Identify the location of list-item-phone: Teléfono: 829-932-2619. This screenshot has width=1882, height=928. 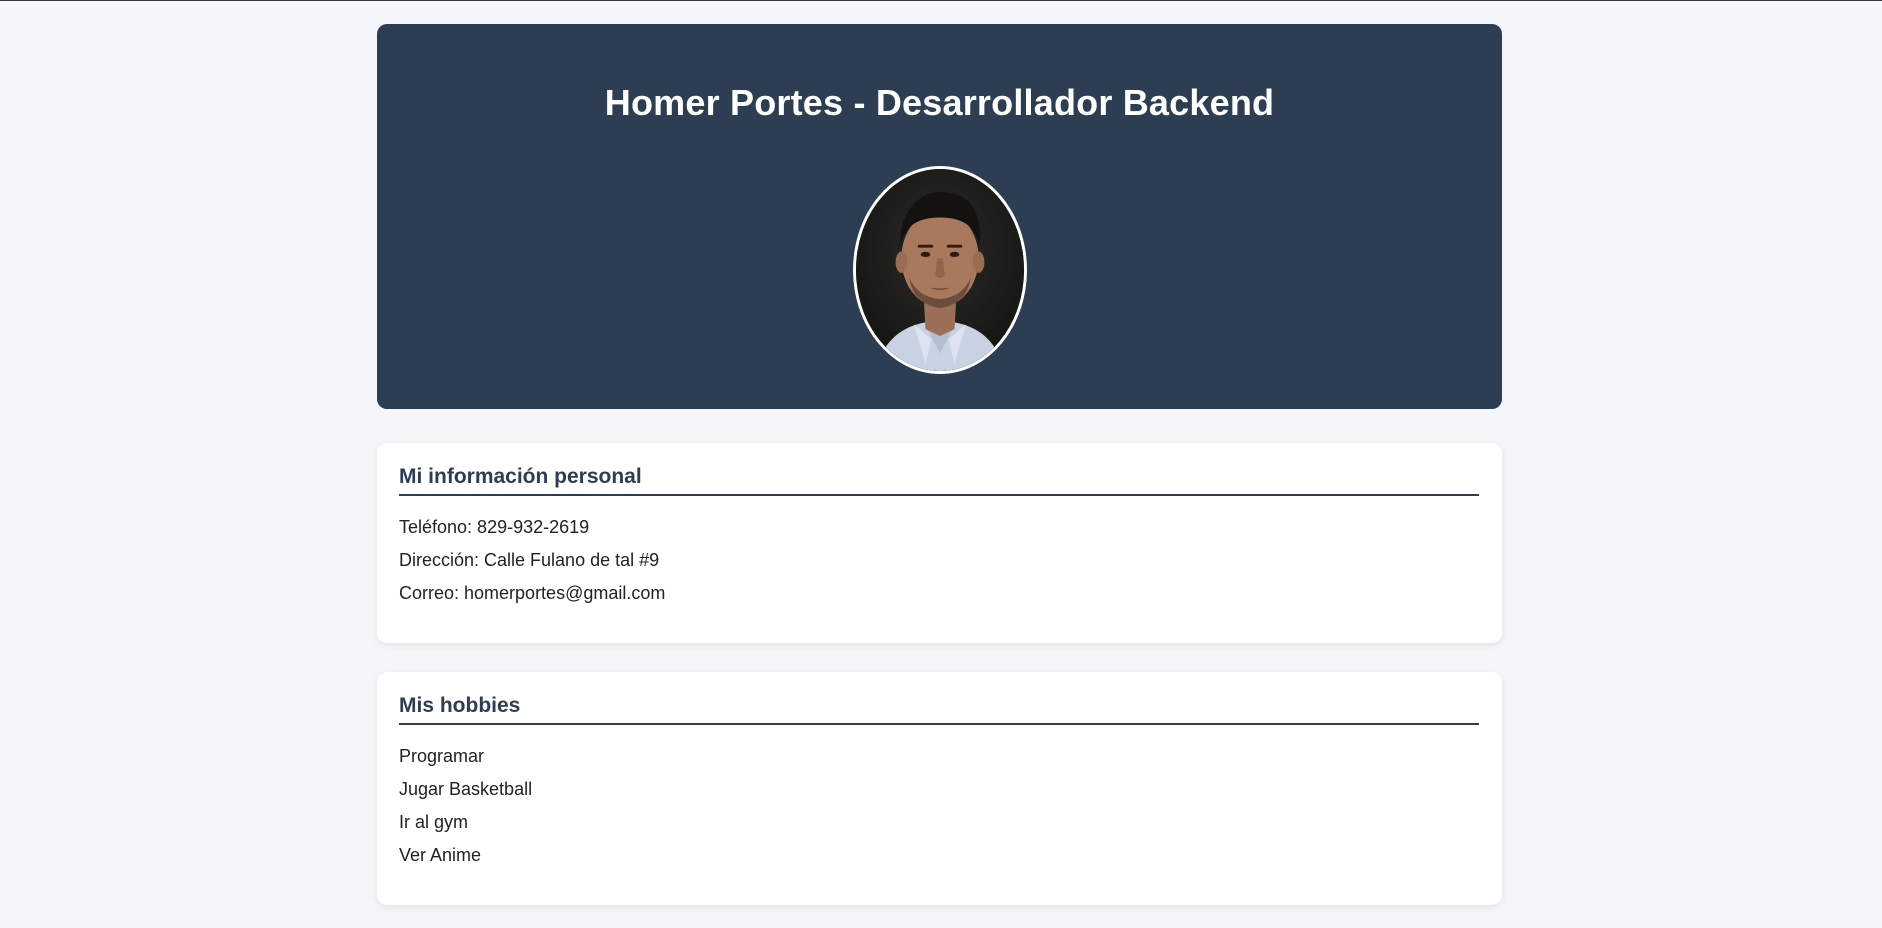
(494, 527).